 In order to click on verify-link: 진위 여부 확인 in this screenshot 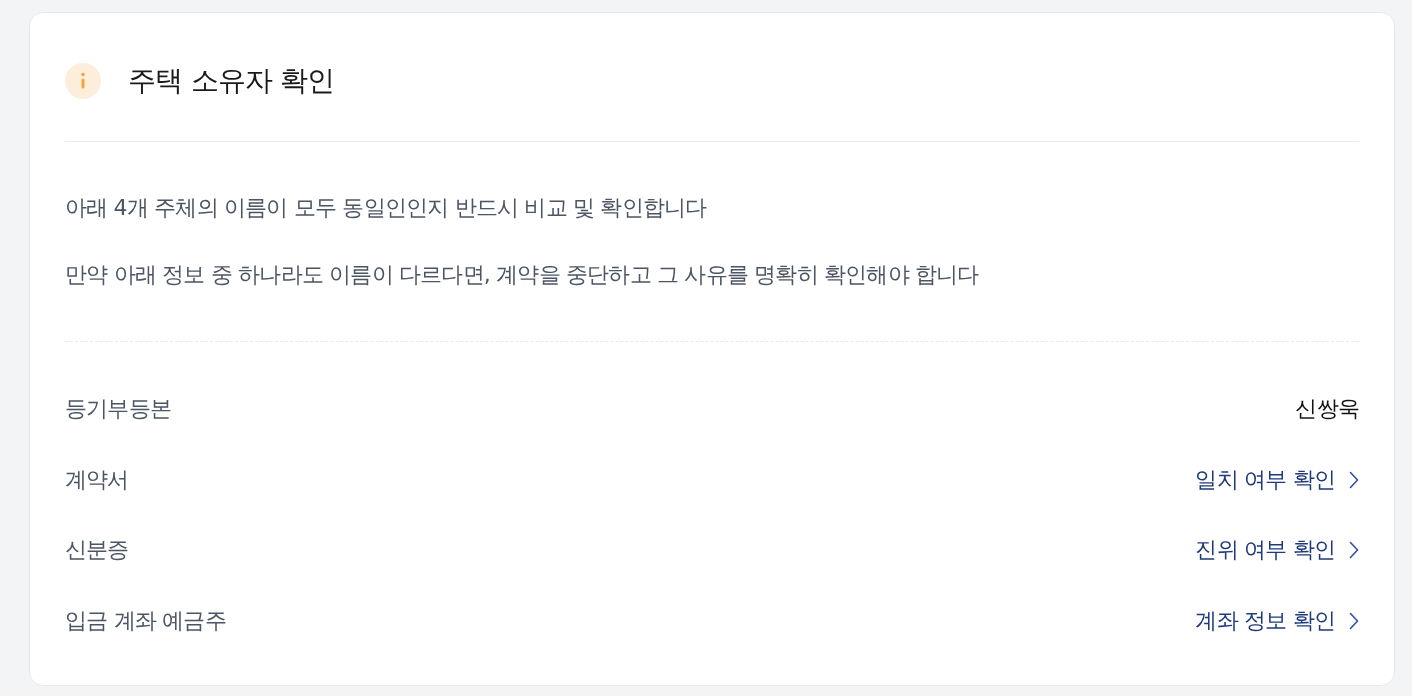, I will do `click(1277, 550)`.